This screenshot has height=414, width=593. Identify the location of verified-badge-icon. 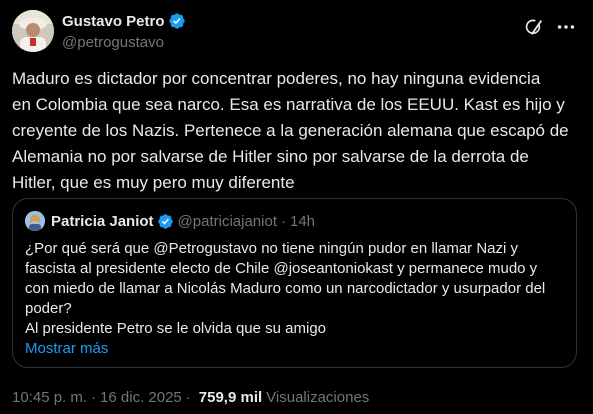
(177, 21).